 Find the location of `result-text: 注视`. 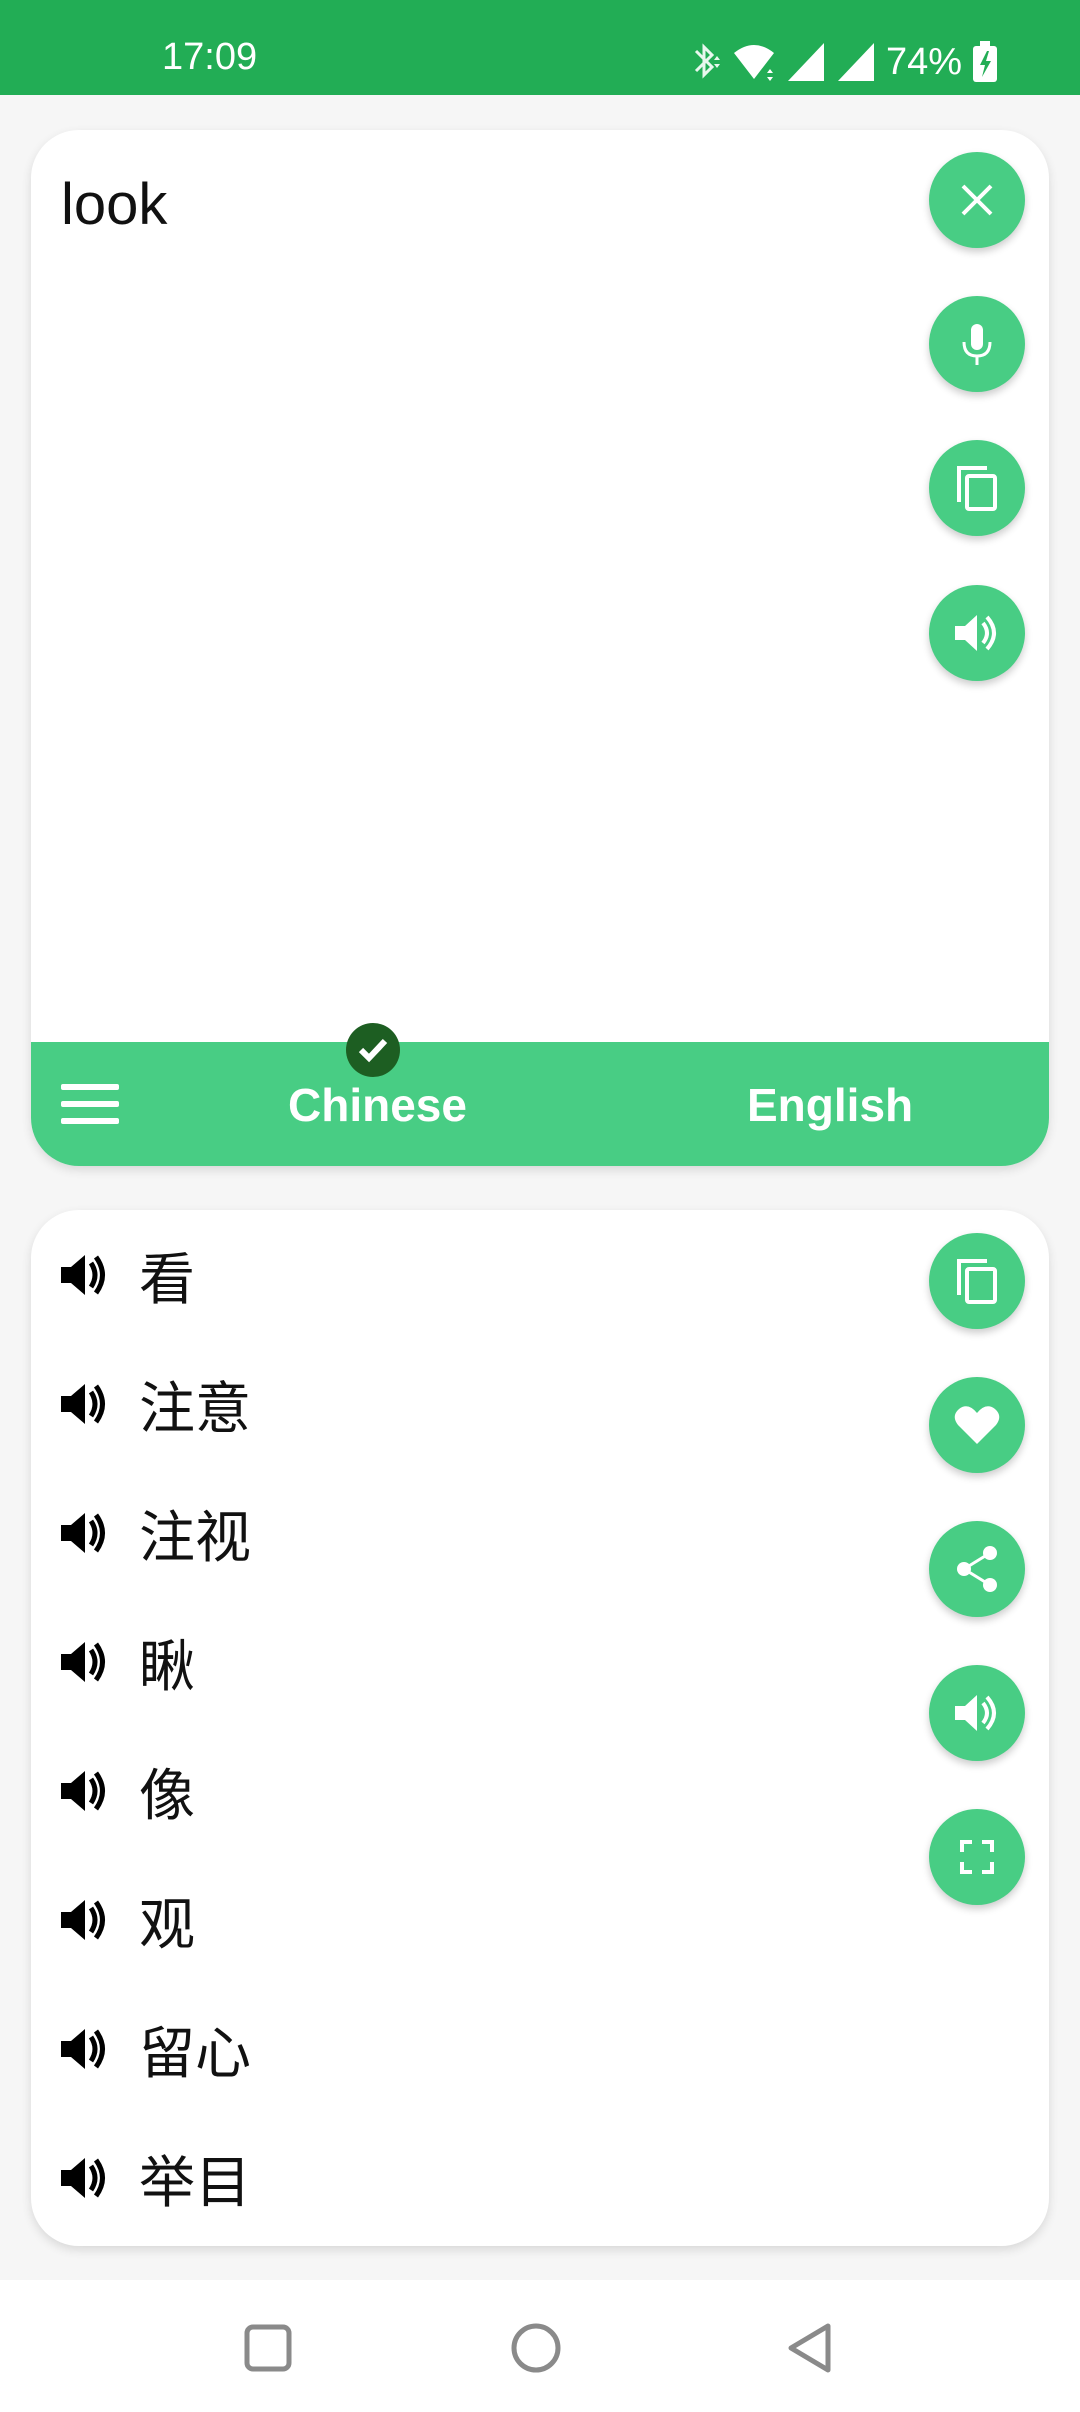

result-text: 注视 is located at coordinates (195, 1538).